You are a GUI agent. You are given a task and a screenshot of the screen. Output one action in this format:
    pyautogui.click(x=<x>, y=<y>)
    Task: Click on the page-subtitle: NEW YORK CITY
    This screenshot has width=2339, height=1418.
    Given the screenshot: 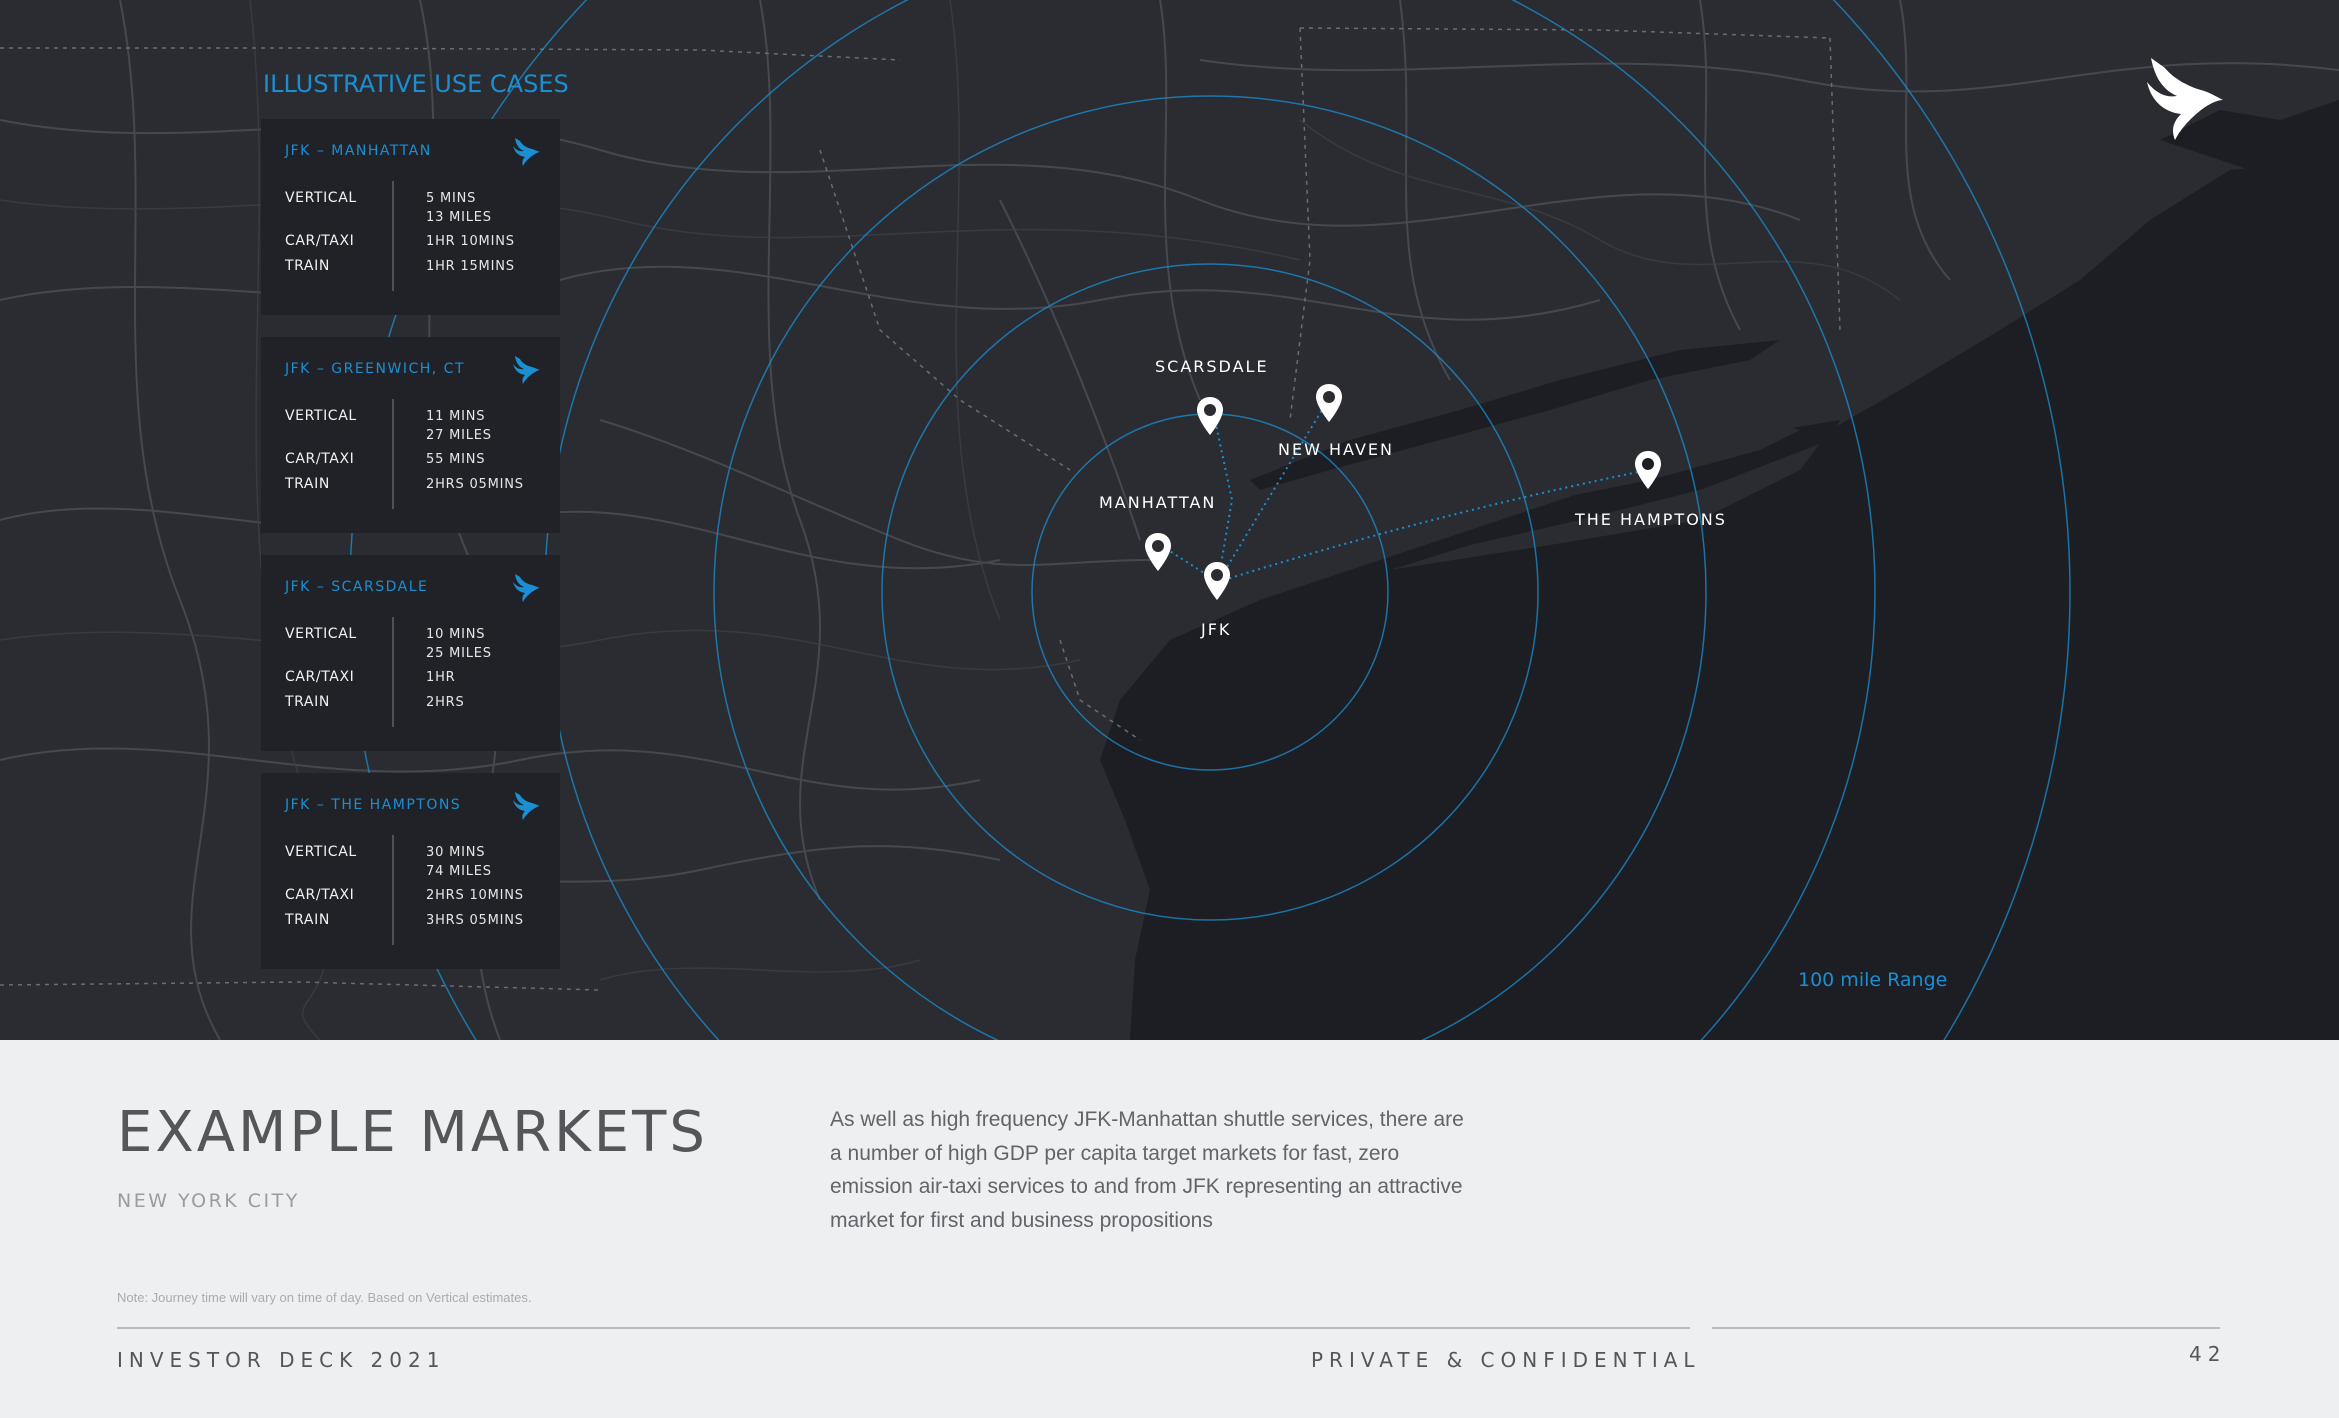 What is the action you would take?
    pyautogui.click(x=208, y=1201)
    